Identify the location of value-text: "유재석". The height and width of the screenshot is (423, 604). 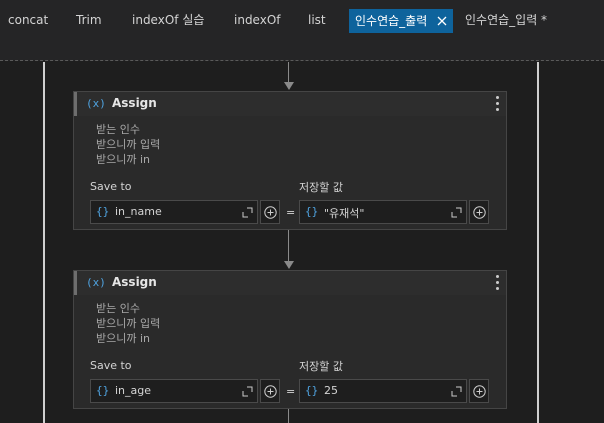
(344, 213).